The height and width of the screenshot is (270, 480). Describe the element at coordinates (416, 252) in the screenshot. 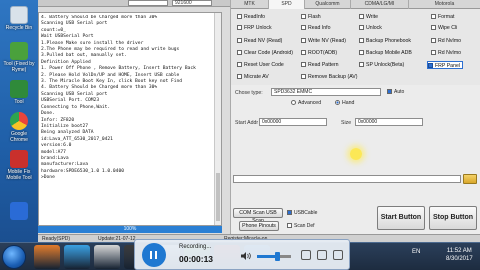

I see `language-indicator: EN` at that location.